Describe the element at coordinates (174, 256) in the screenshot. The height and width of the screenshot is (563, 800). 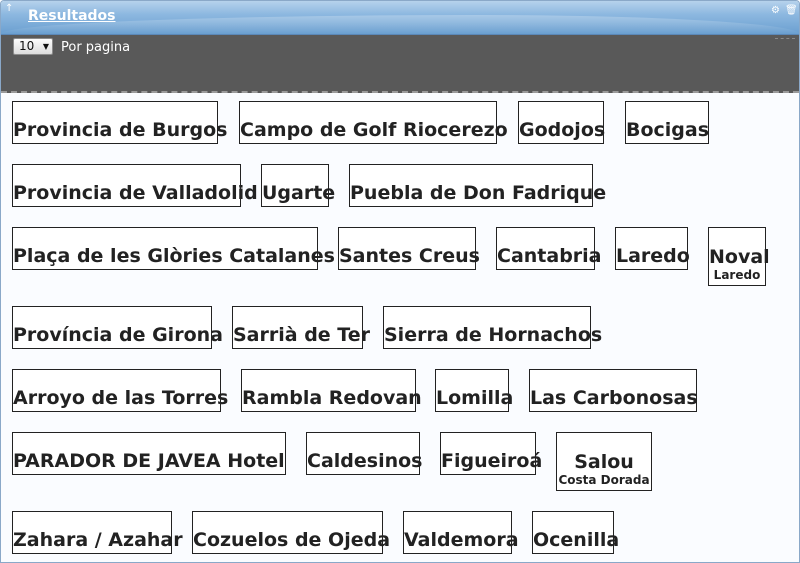
I see `result-name: Plaça de les Glòries Catalanes` at that location.